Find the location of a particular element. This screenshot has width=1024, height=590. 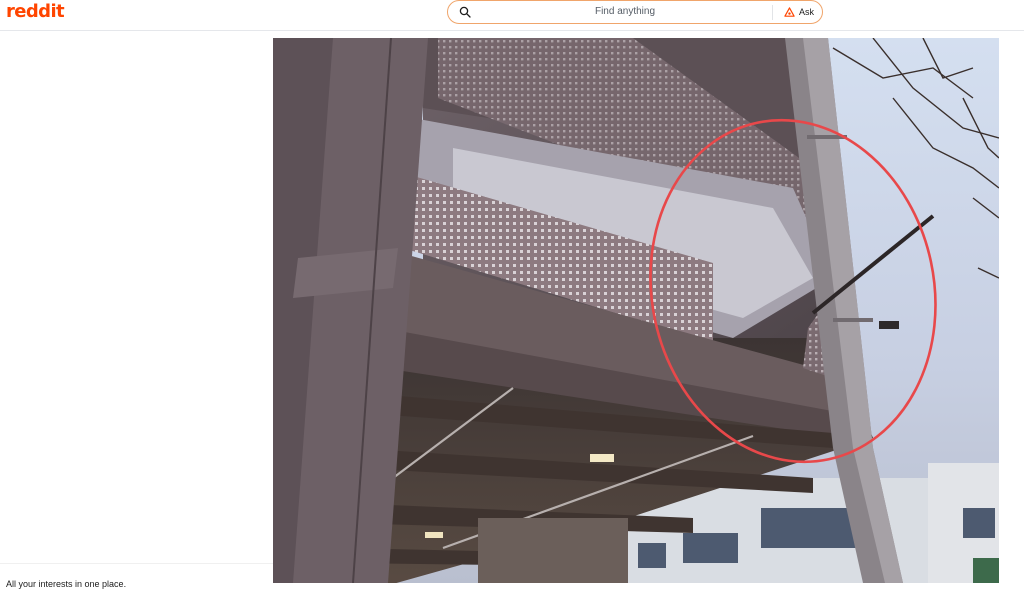

tagline: All your interests in one place. is located at coordinates (66, 584).